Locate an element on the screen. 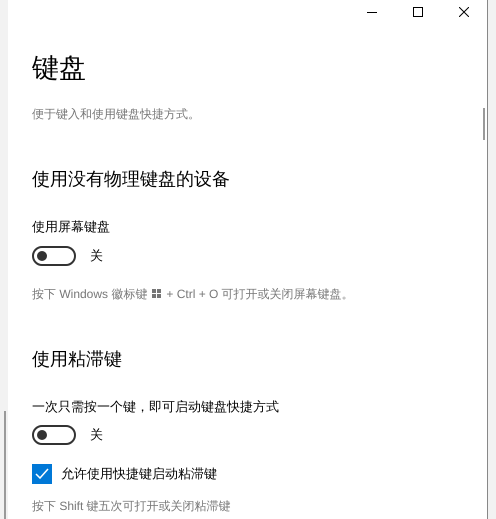 The height and width of the screenshot is (519, 496). checkbox-label: 允许使用快捷键启动粘滞键 is located at coordinates (139, 474).